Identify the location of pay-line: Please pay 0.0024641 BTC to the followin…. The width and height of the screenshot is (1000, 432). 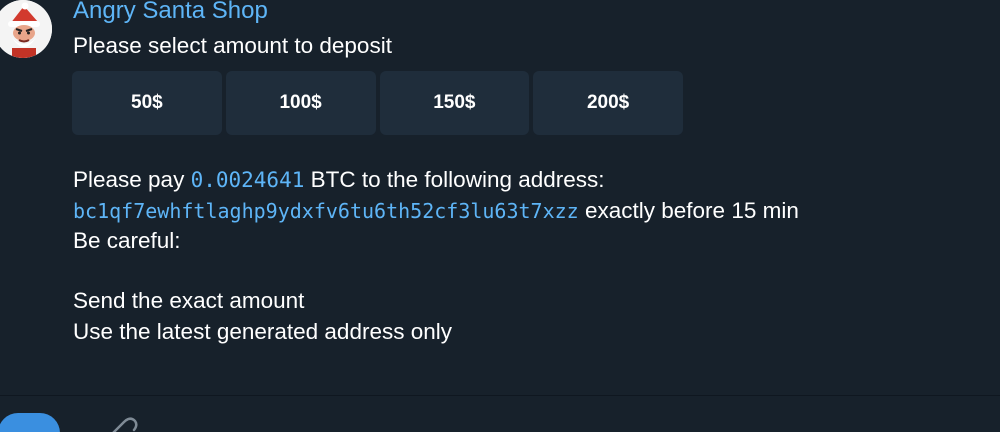
(339, 180).